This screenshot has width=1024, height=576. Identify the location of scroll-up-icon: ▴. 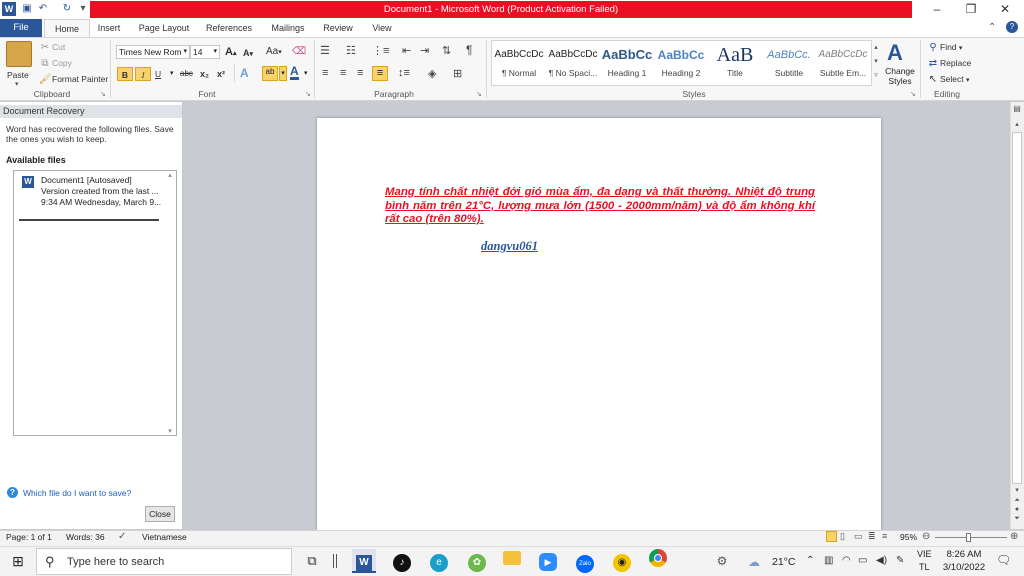
(170, 175).